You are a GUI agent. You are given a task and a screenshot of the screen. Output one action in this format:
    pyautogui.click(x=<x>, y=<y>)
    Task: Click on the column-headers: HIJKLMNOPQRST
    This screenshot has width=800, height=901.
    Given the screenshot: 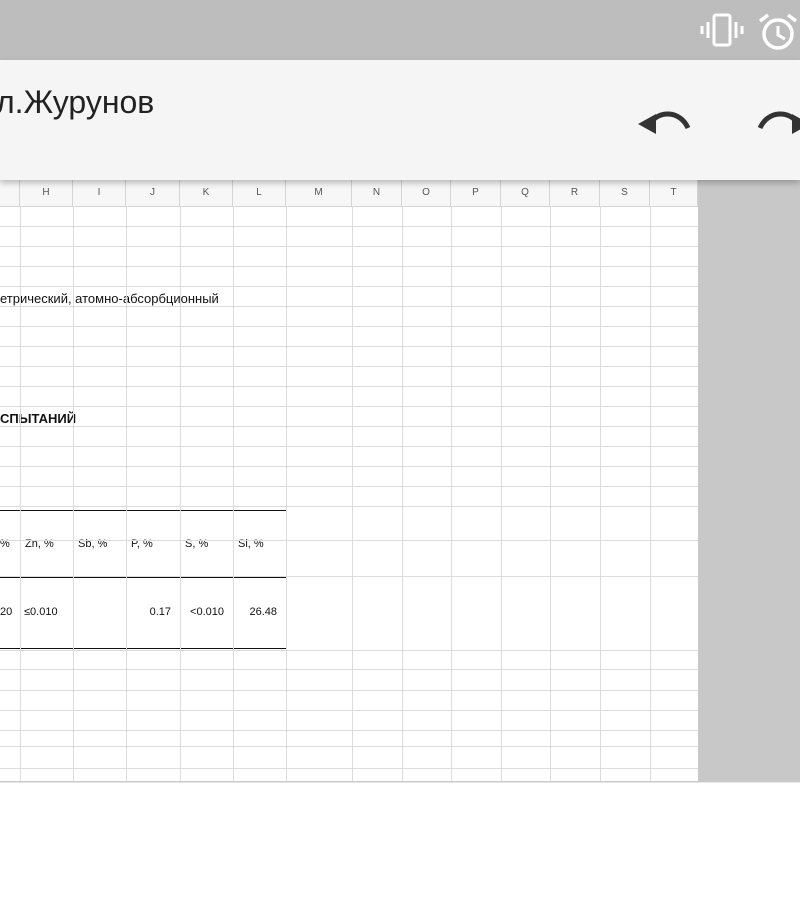 What is the action you would take?
    pyautogui.click(x=349, y=193)
    